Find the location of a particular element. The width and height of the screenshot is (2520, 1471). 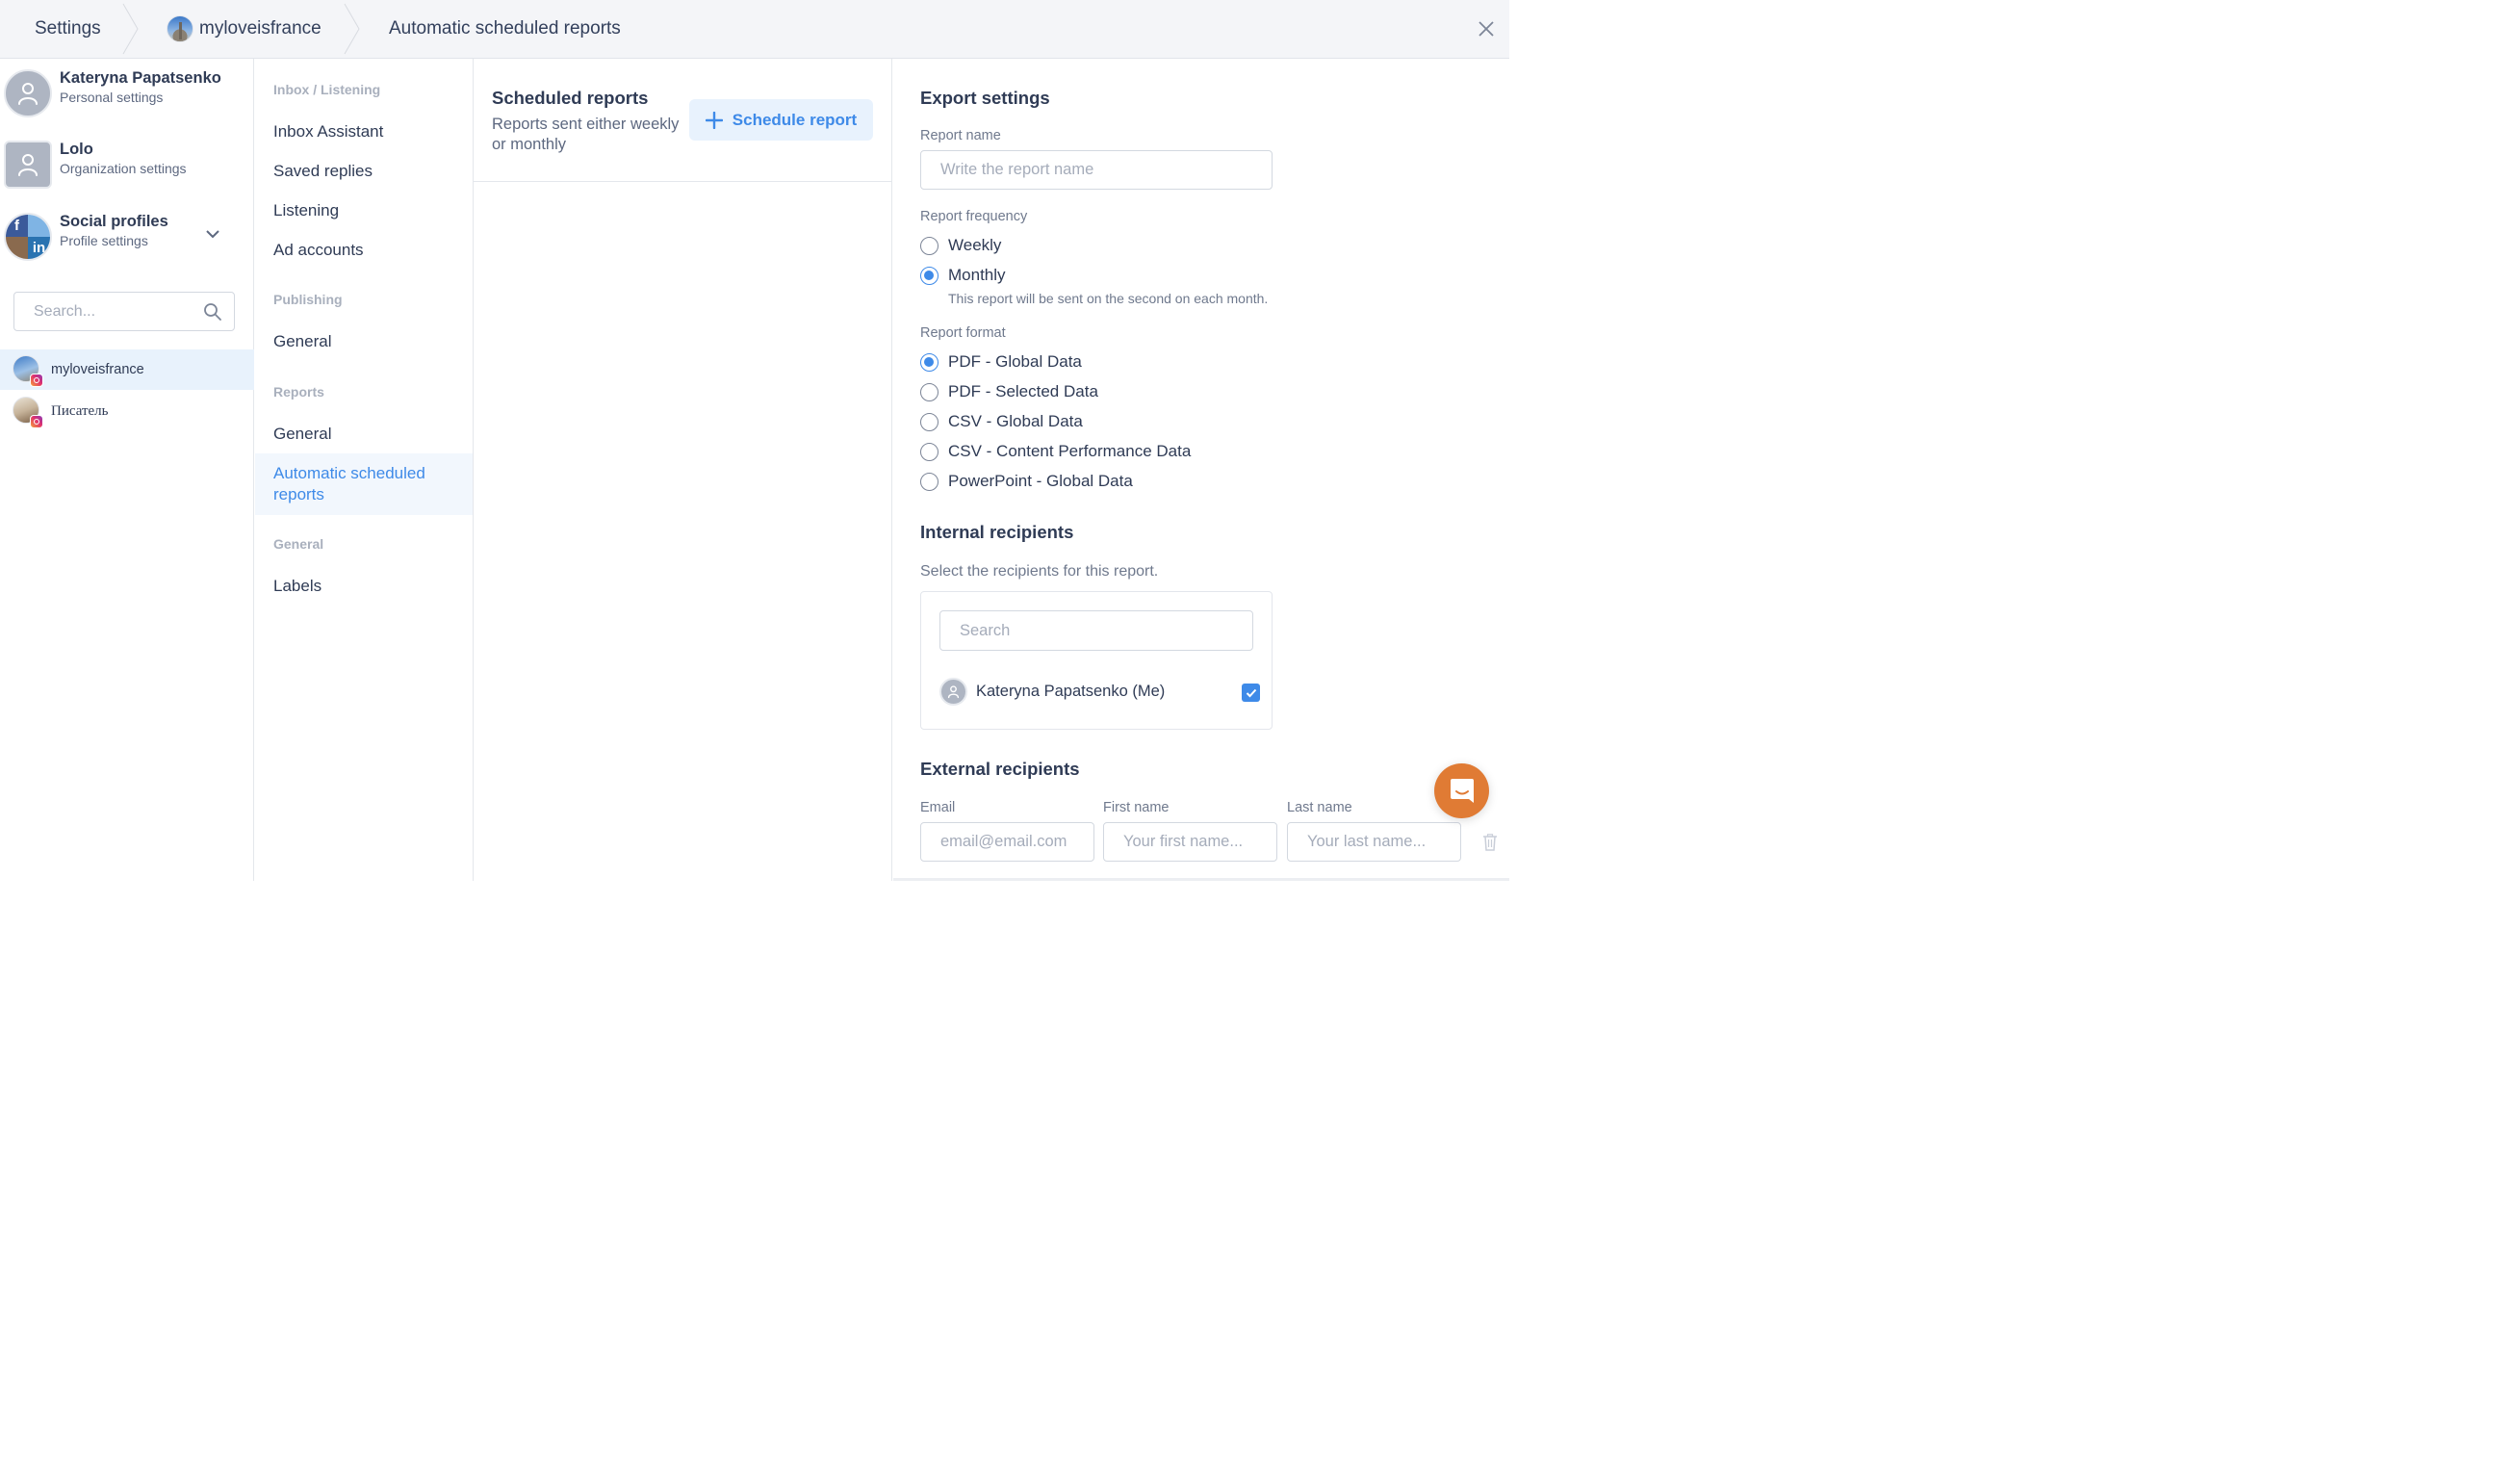

checkmark-icon is located at coordinates (1251, 692).